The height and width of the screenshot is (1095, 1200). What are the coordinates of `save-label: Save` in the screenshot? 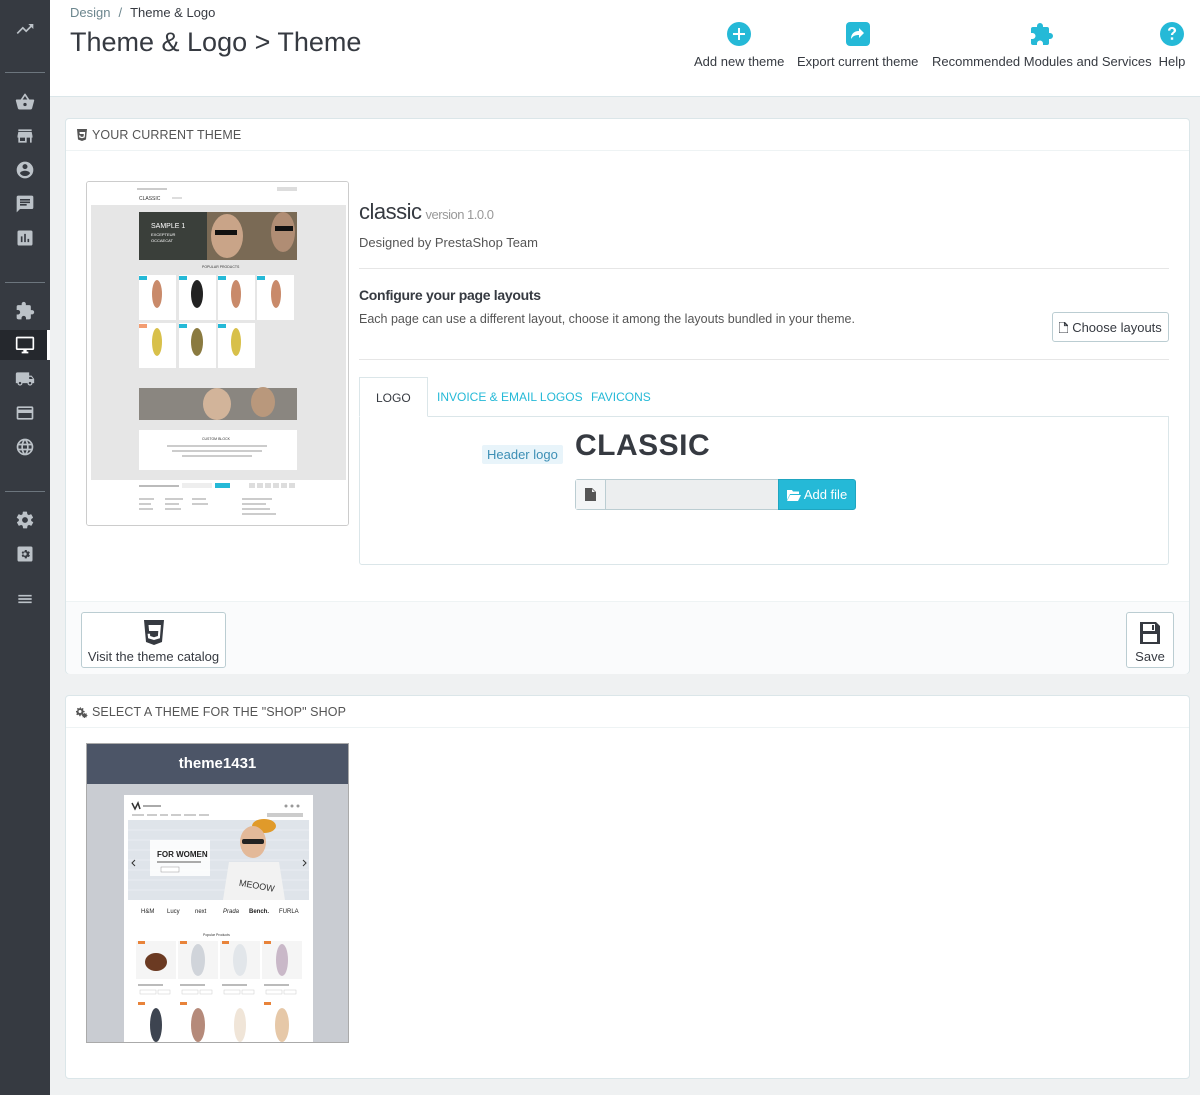 It's located at (1150, 656).